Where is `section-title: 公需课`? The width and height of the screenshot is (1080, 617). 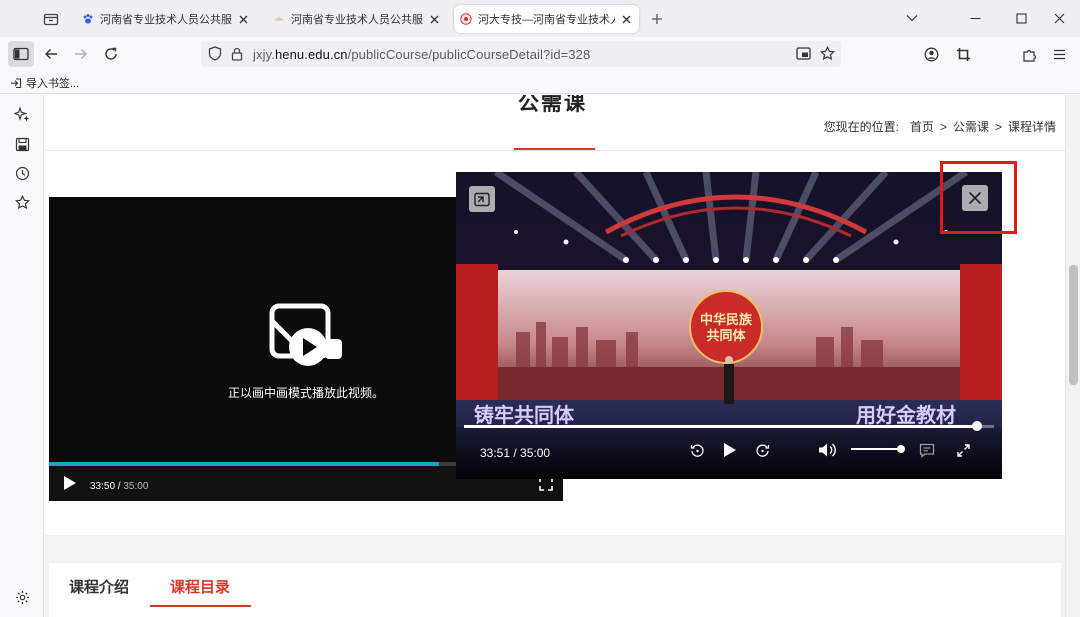 section-title: 公需课 is located at coordinates (552, 105).